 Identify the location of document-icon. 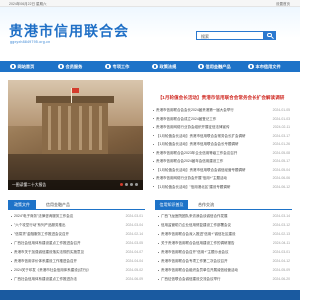
(251, 66).